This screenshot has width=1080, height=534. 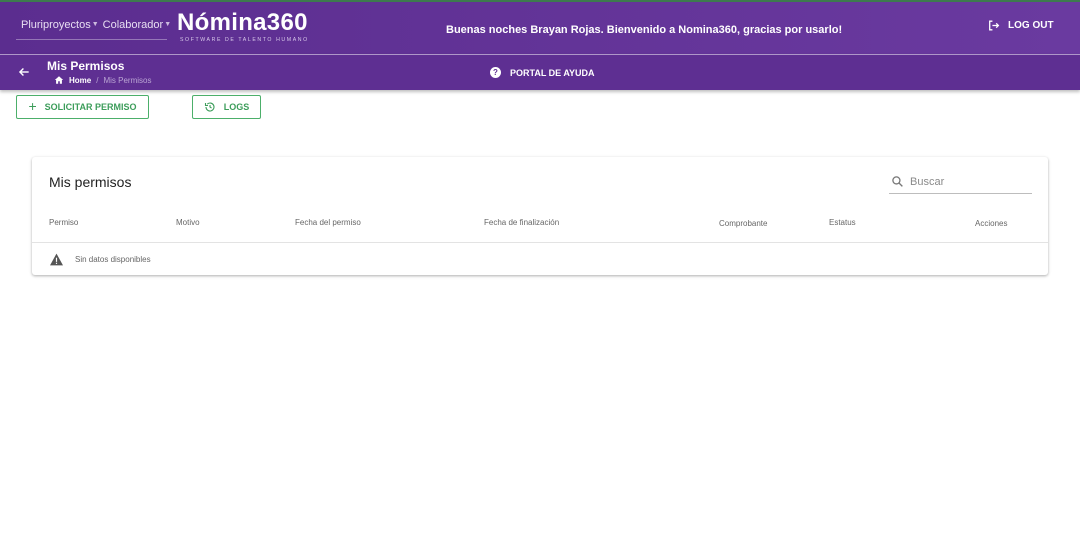 I want to click on company-select-label: Pluriproyectos, so click(x=56, y=24).